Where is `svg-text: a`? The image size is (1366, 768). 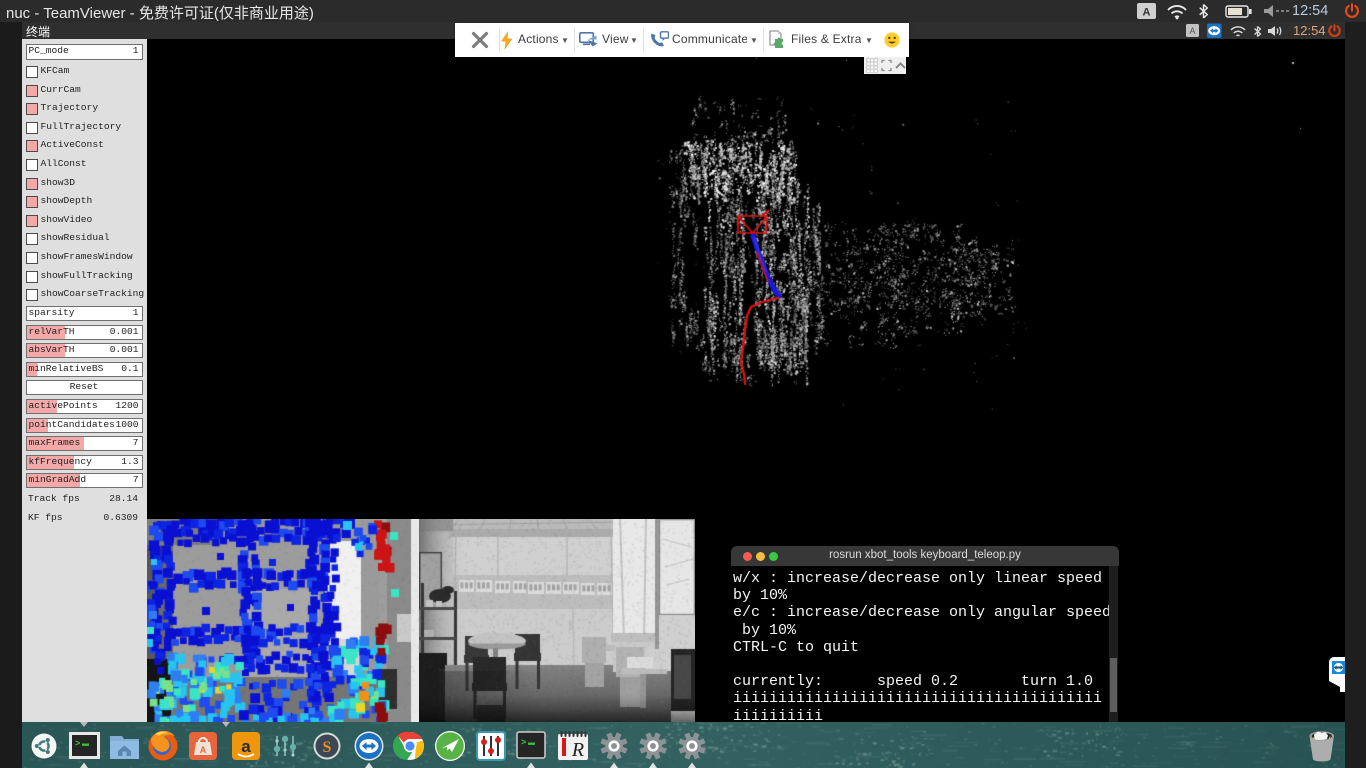
svg-text: a is located at coordinates (246, 746).